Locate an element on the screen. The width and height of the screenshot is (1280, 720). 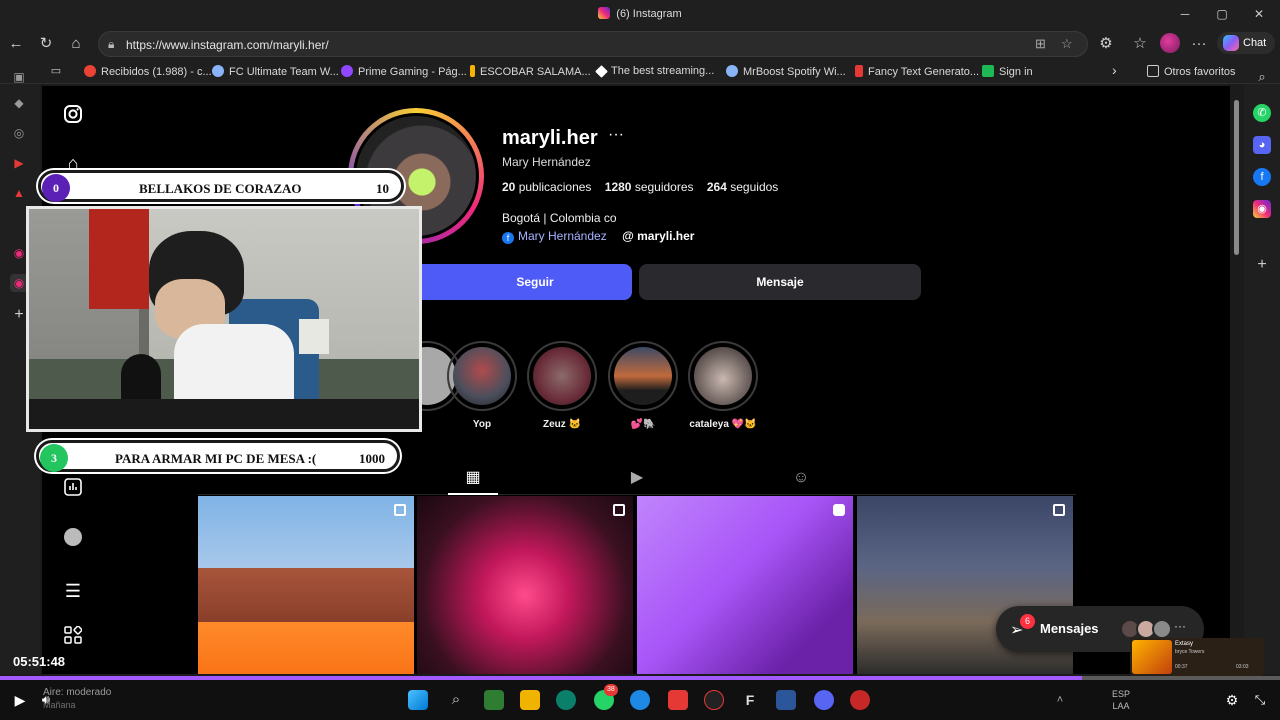
whatsapp-icon: ✆ is located at coordinates (1262, 113).